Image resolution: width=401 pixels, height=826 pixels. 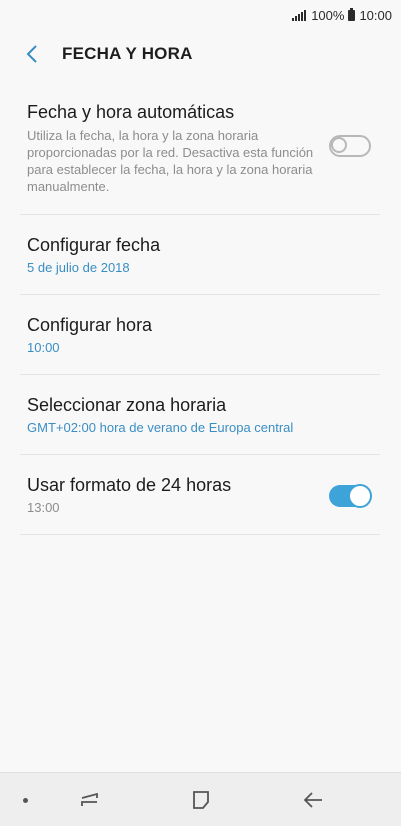 I want to click on setting-title: Seleccionar zona horaria, so click(x=127, y=405).